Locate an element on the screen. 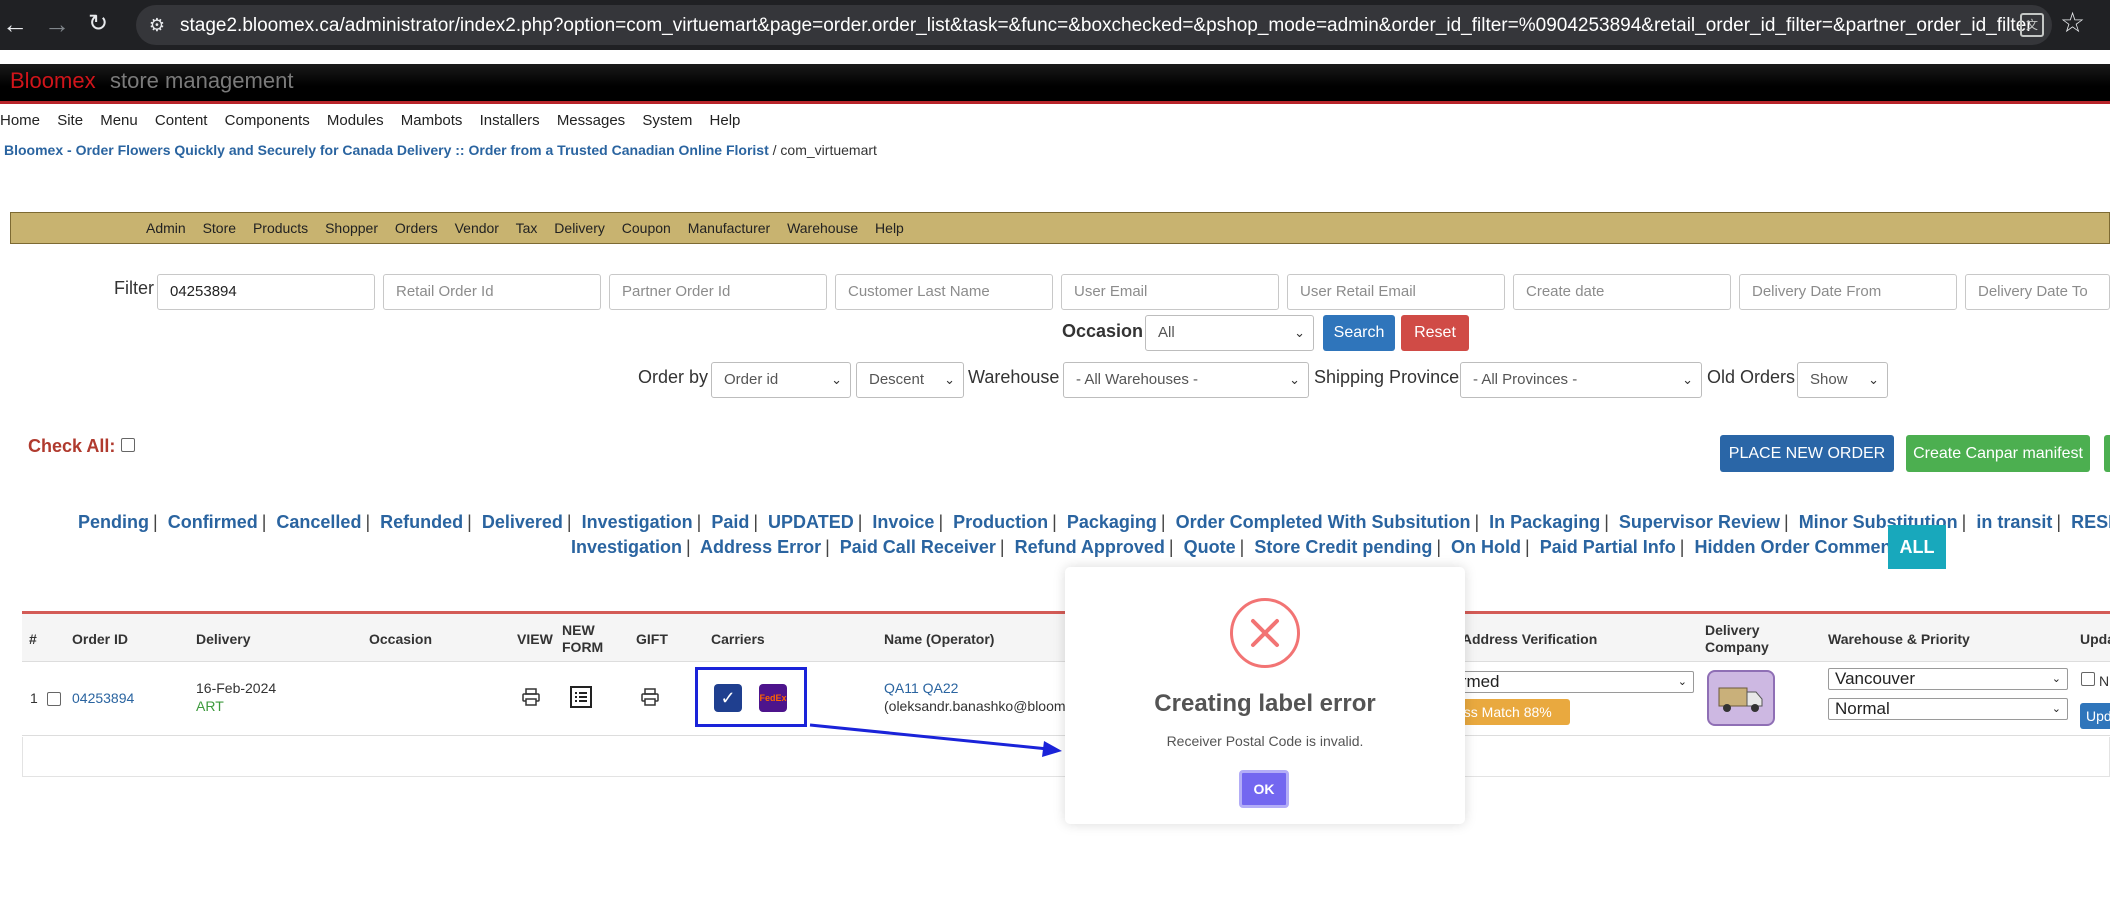 The height and width of the screenshot is (898, 2110). old-orders-label: Old Orders is located at coordinates (1751, 377).